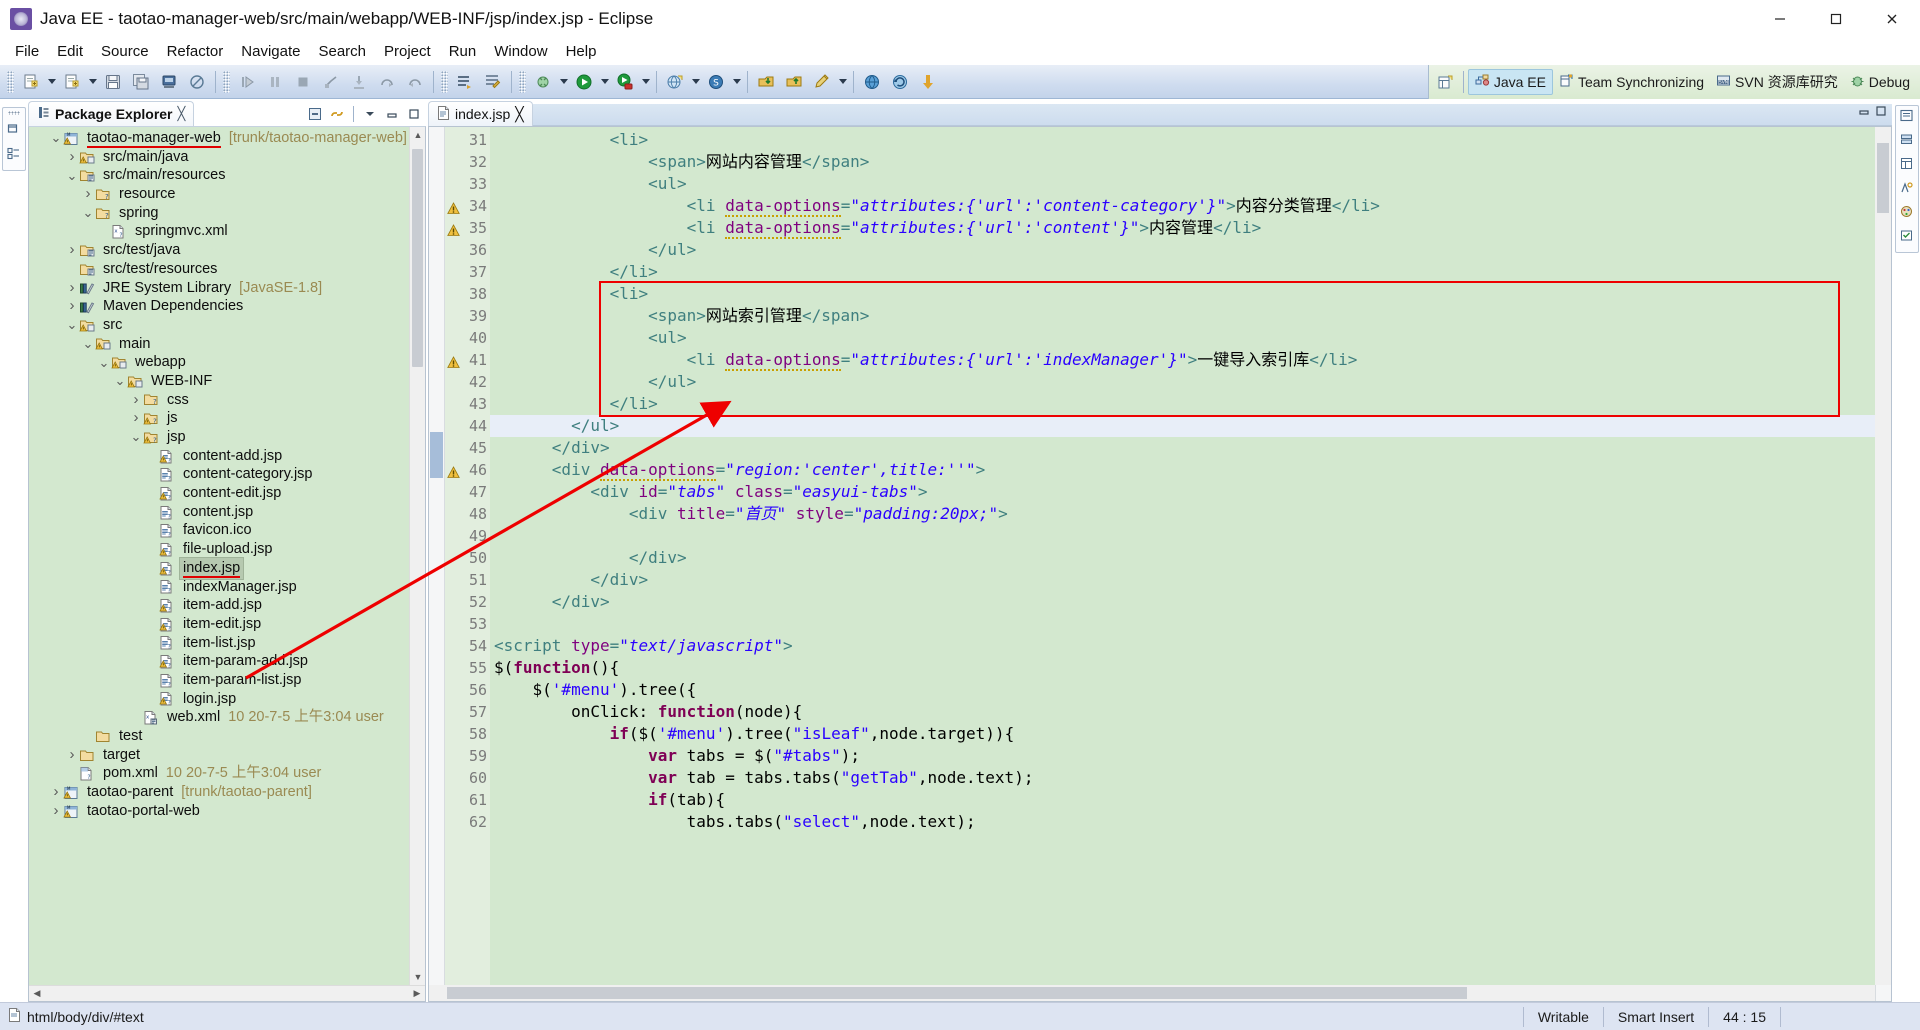  What do you see at coordinates (387, 82) in the screenshot?
I see `step-over-icon` at bounding box center [387, 82].